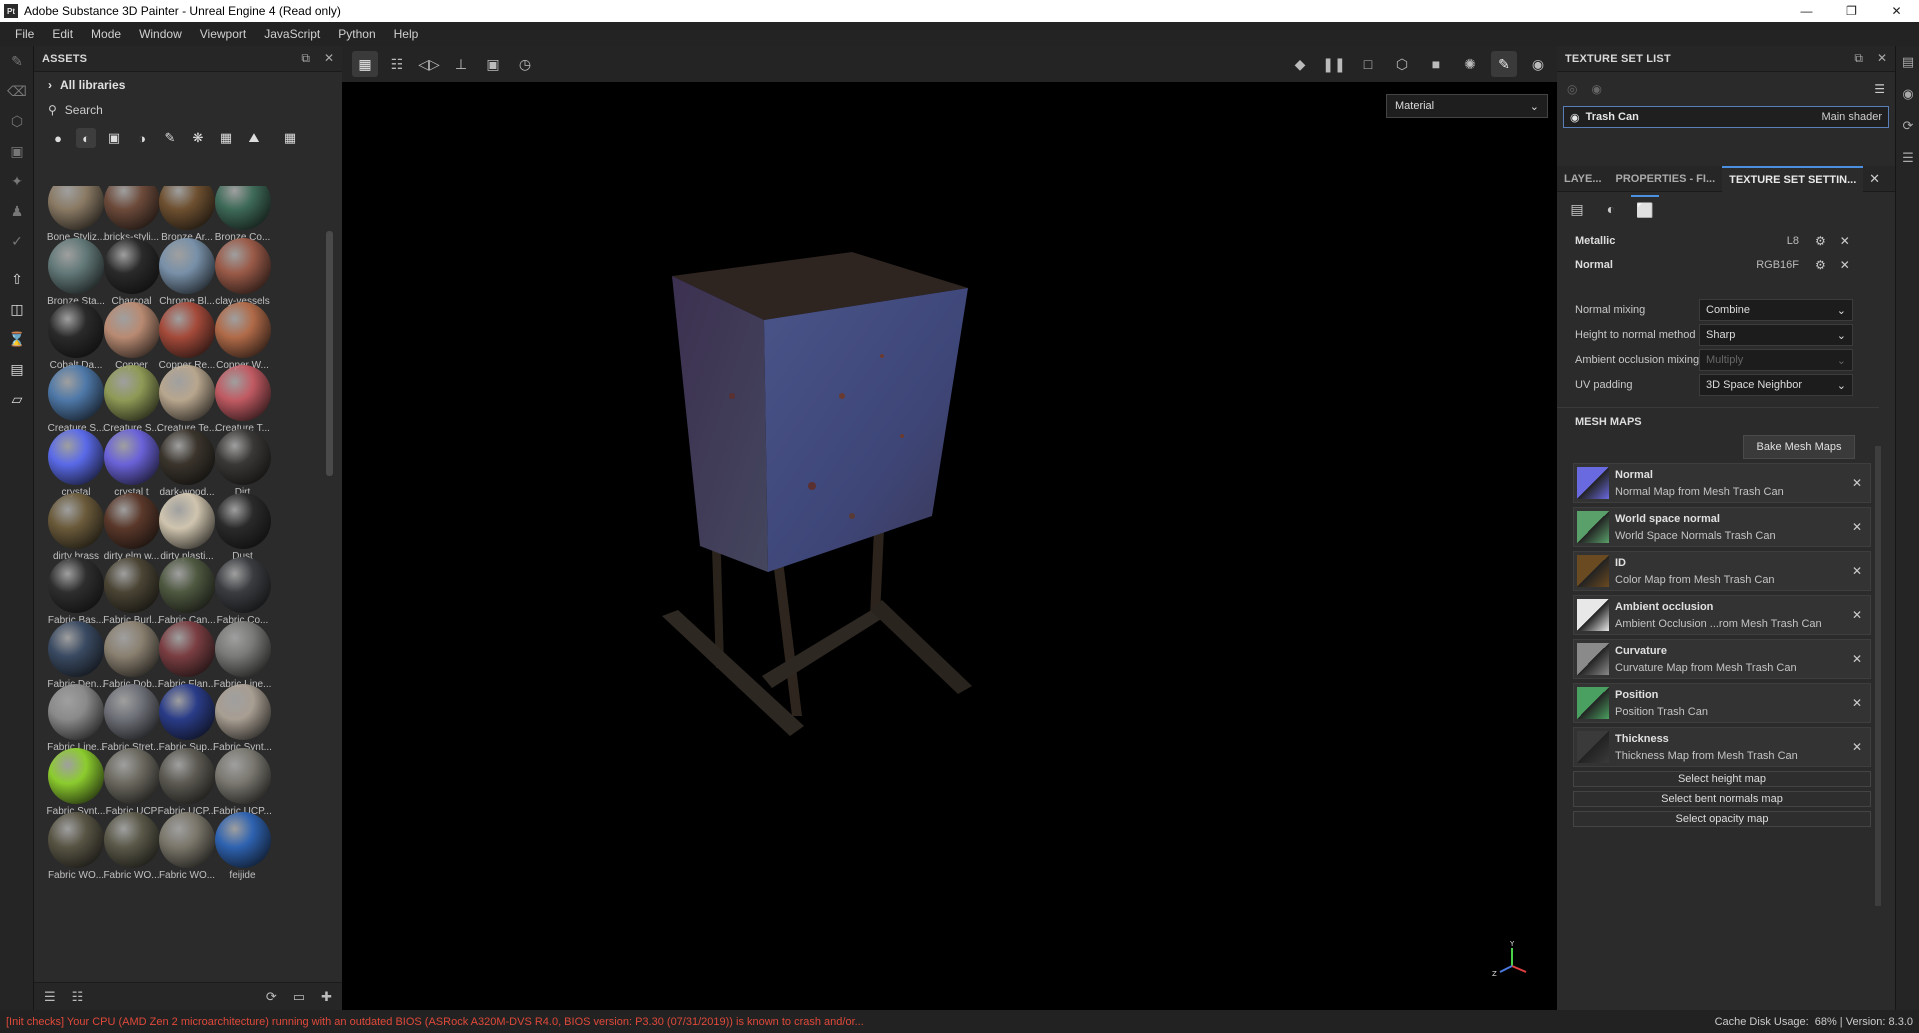  What do you see at coordinates (397, 64) in the screenshot?
I see `tile-icon: ☷` at bounding box center [397, 64].